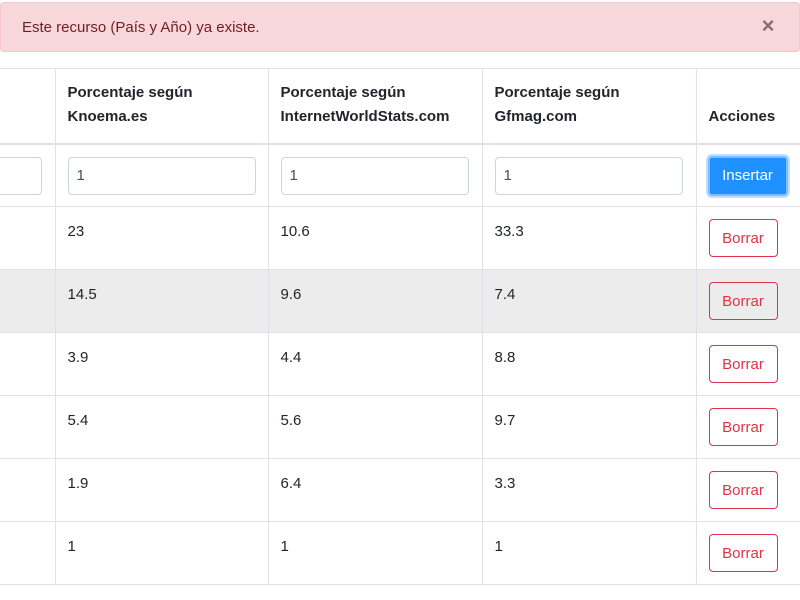  I want to click on input-cell-iws, so click(375, 175).